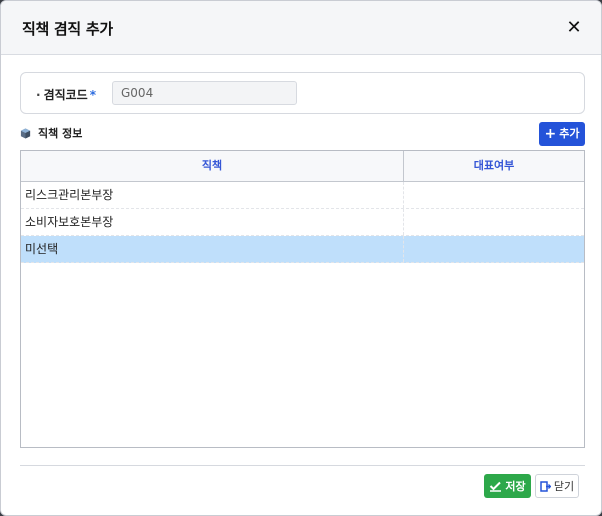 This screenshot has width=602, height=516. What do you see at coordinates (564, 486) in the screenshot?
I see `close-button-label: 닫기` at bounding box center [564, 486].